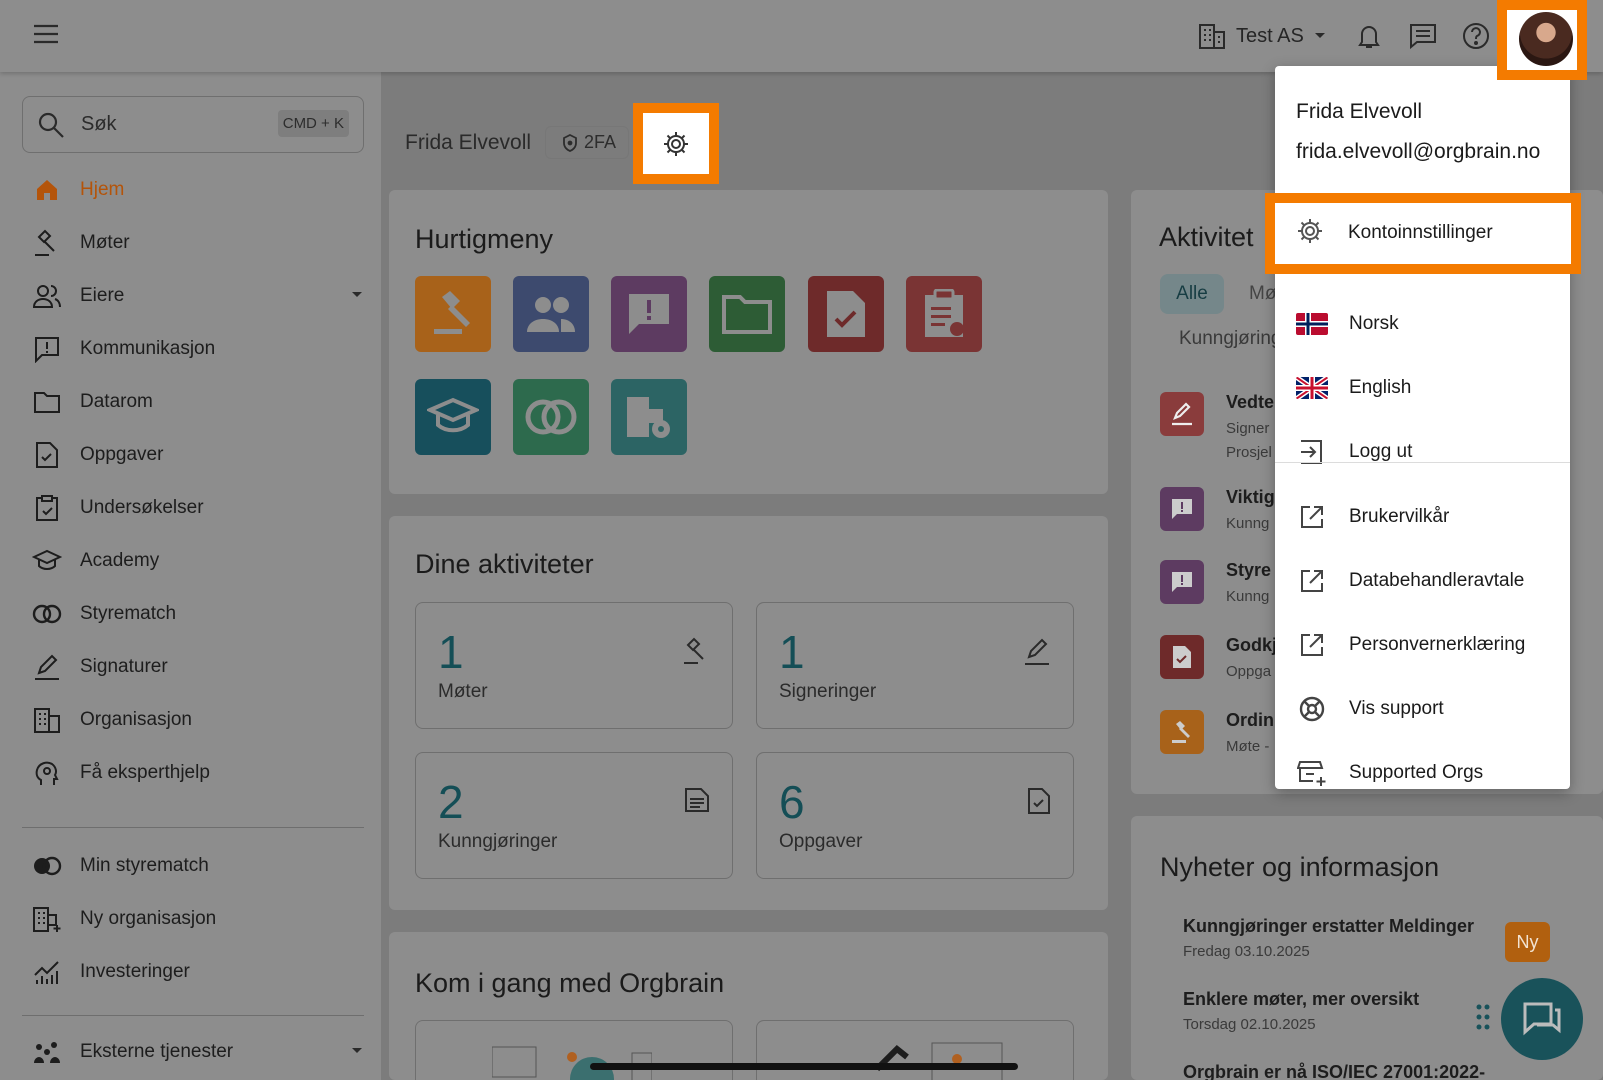 The height and width of the screenshot is (1080, 1603). Describe the element at coordinates (1422, 645) in the screenshot. I see `menu-item-personvernerklaering: Personvernerklæring` at that location.